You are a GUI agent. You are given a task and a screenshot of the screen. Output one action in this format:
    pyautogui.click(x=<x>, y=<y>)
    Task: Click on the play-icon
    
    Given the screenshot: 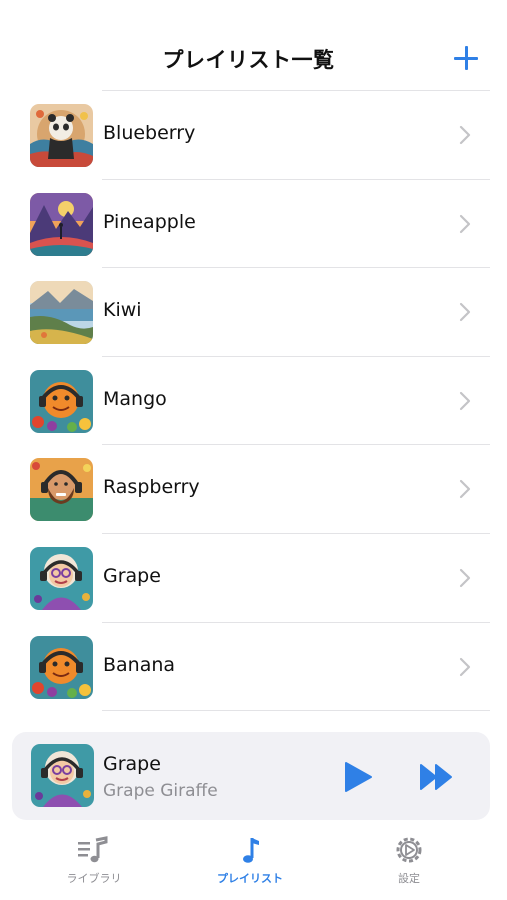 What is the action you would take?
    pyautogui.click(x=358, y=777)
    